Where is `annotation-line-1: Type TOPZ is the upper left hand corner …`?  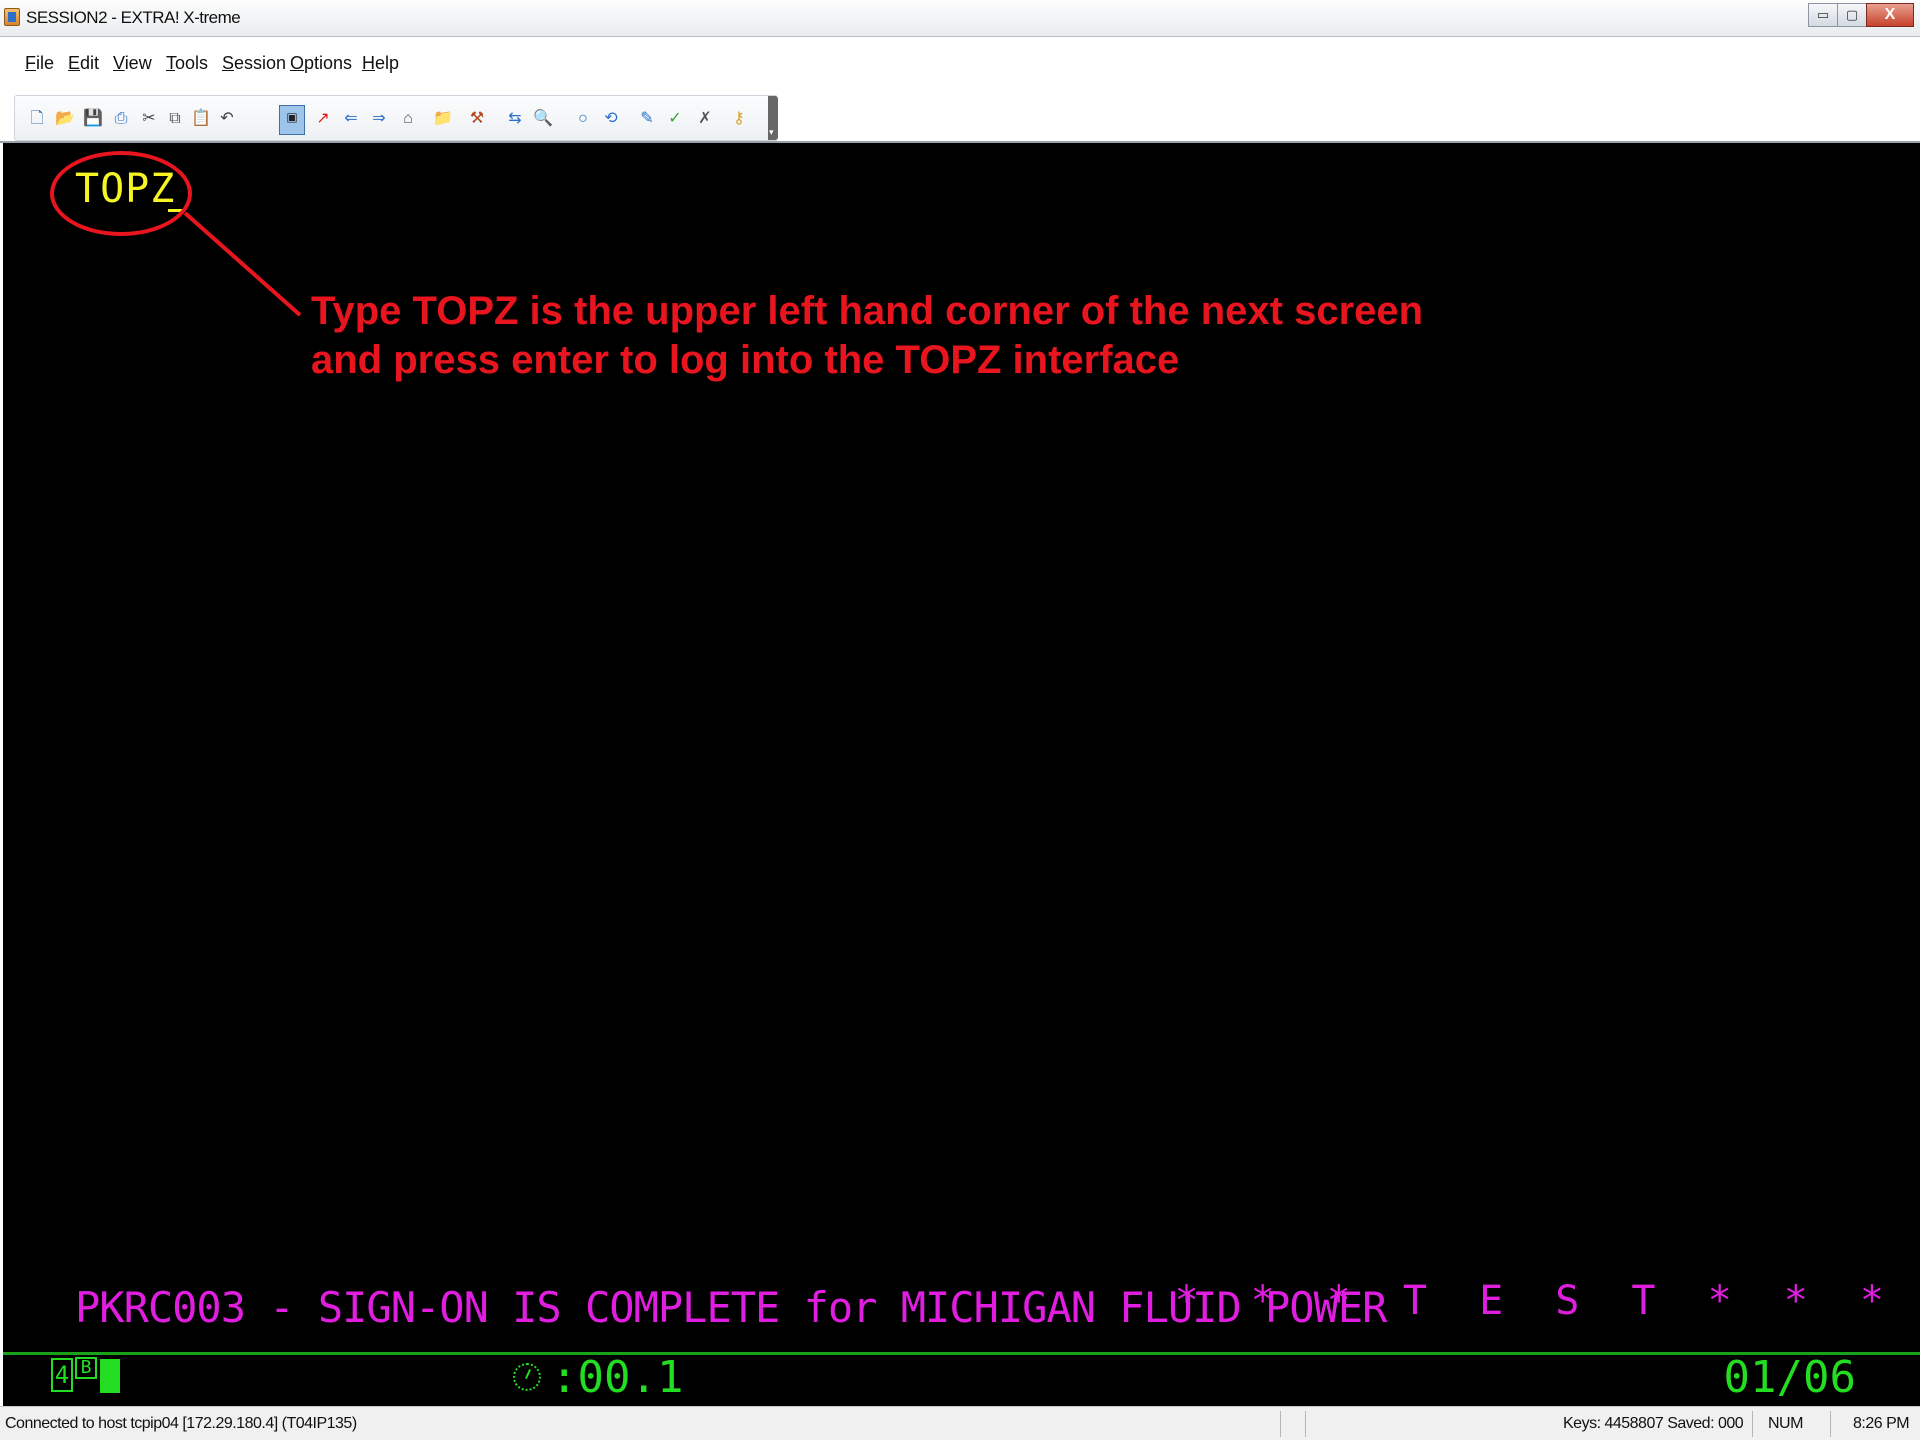 annotation-line-1: Type TOPZ is the upper left hand corner … is located at coordinates (867, 311).